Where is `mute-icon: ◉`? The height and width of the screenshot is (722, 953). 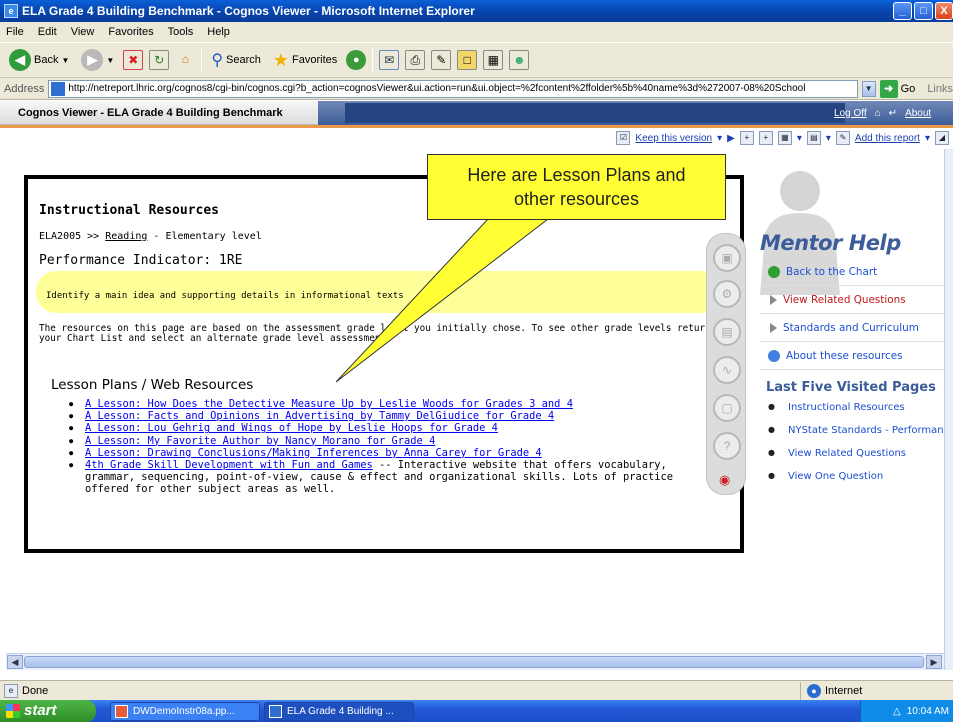 mute-icon: ◉ is located at coordinates (724, 480).